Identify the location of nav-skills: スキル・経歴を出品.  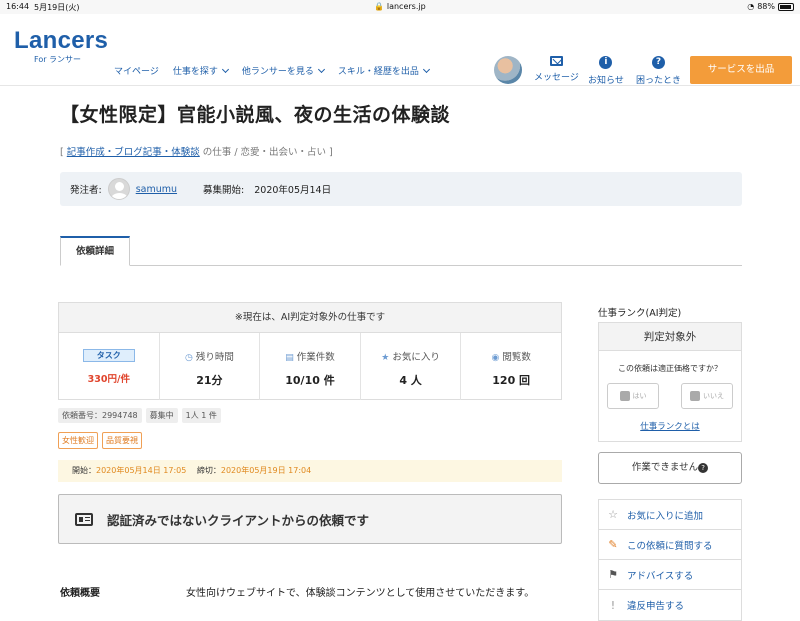
(384, 70).